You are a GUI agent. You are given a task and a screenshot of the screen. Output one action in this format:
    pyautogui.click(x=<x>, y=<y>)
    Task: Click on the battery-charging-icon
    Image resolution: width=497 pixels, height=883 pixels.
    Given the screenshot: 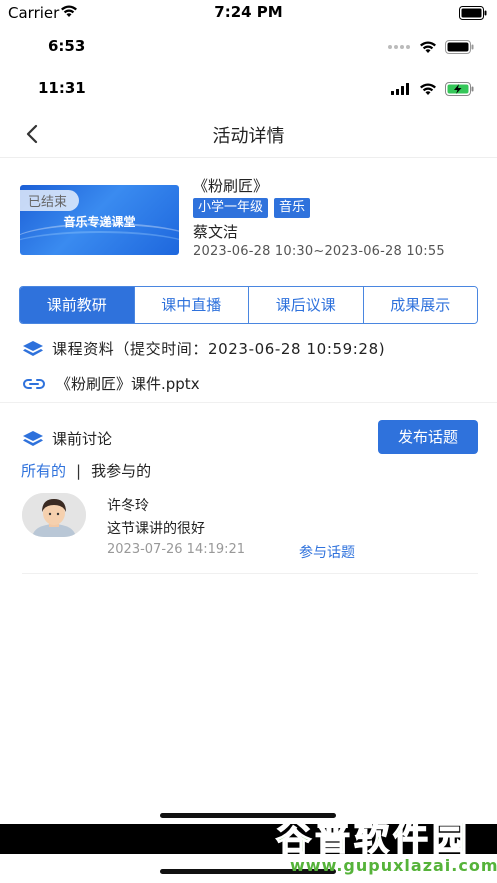 What is the action you would take?
    pyautogui.click(x=459, y=89)
    